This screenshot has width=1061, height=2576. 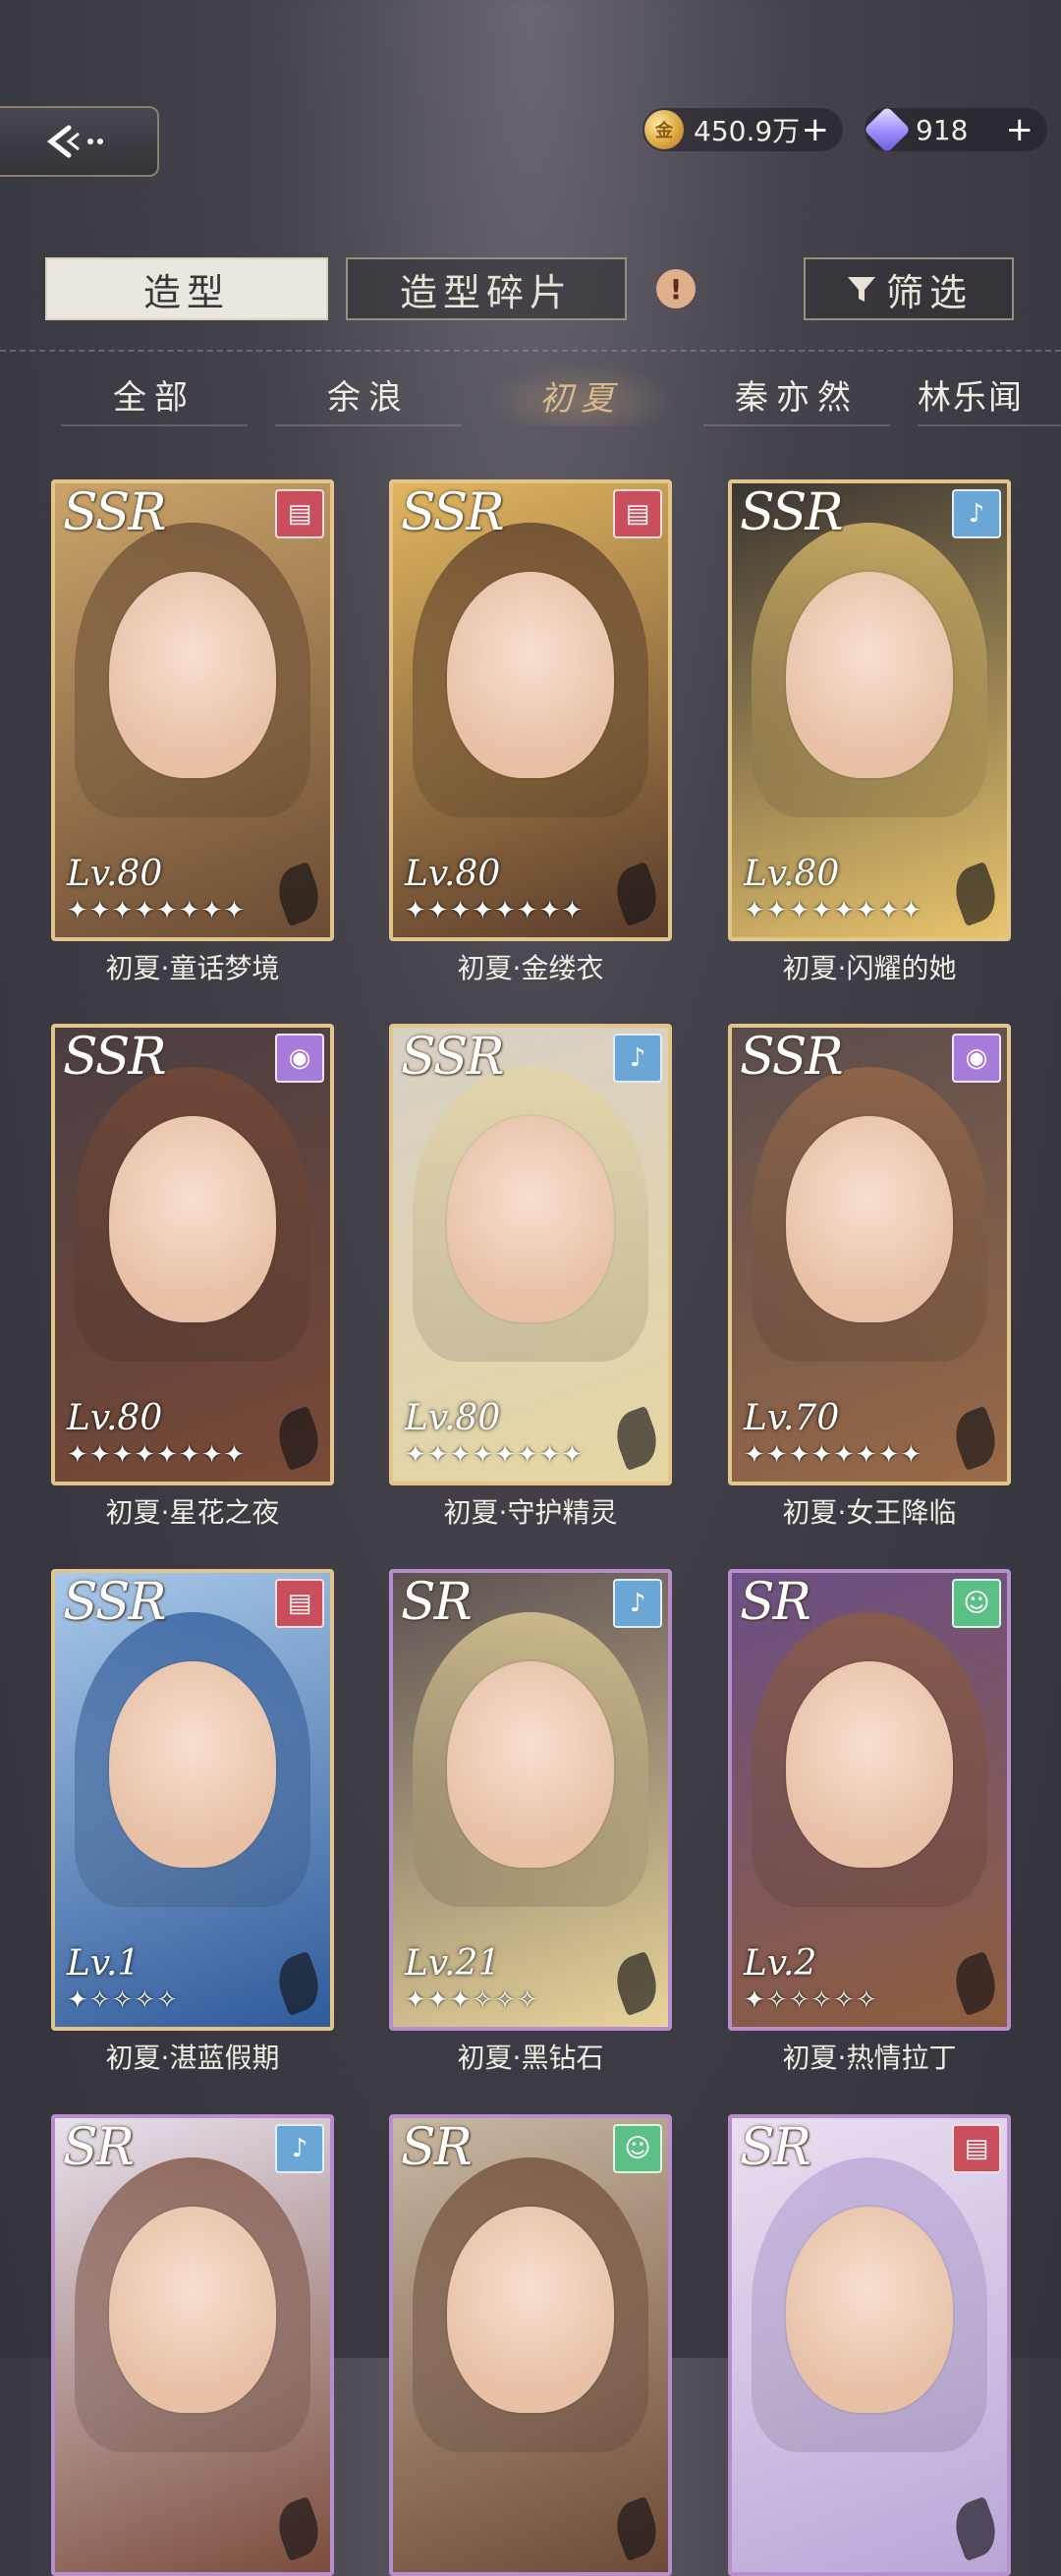 What do you see at coordinates (796, 395) in the screenshot?
I see `char-tab-qinyiran: 秦亦然` at bounding box center [796, 395].